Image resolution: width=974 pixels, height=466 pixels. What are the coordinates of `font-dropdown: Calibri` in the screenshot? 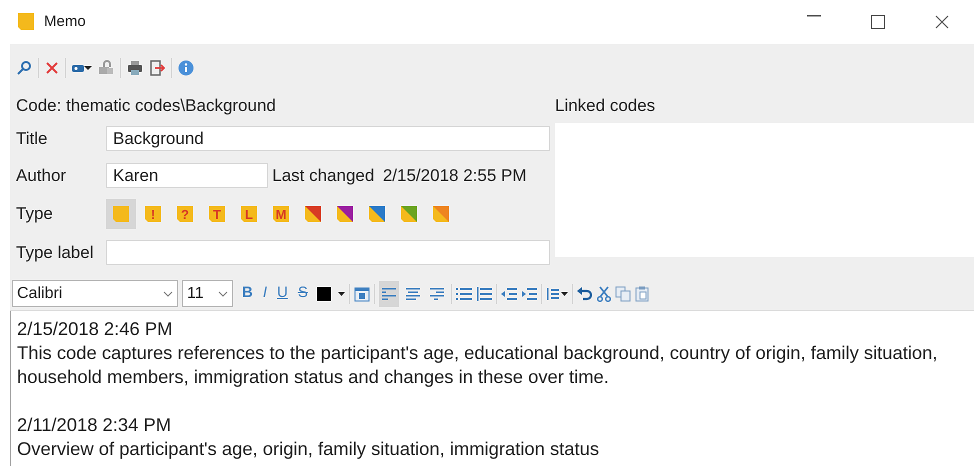 It's located at (95, 293).